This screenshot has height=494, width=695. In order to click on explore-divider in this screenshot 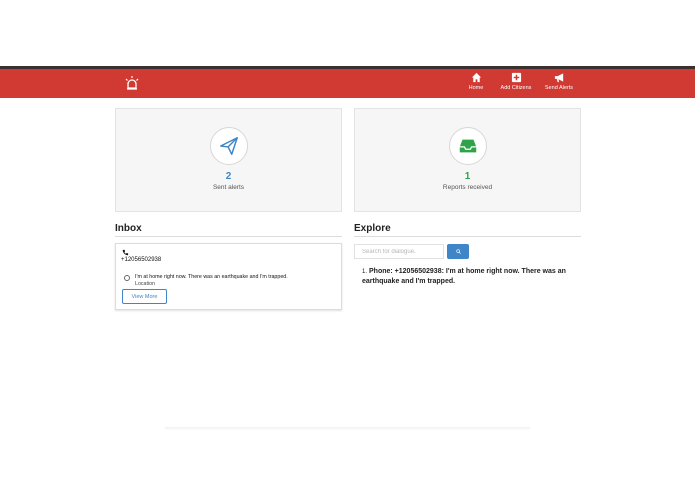, I will do `click(467, 236)`.